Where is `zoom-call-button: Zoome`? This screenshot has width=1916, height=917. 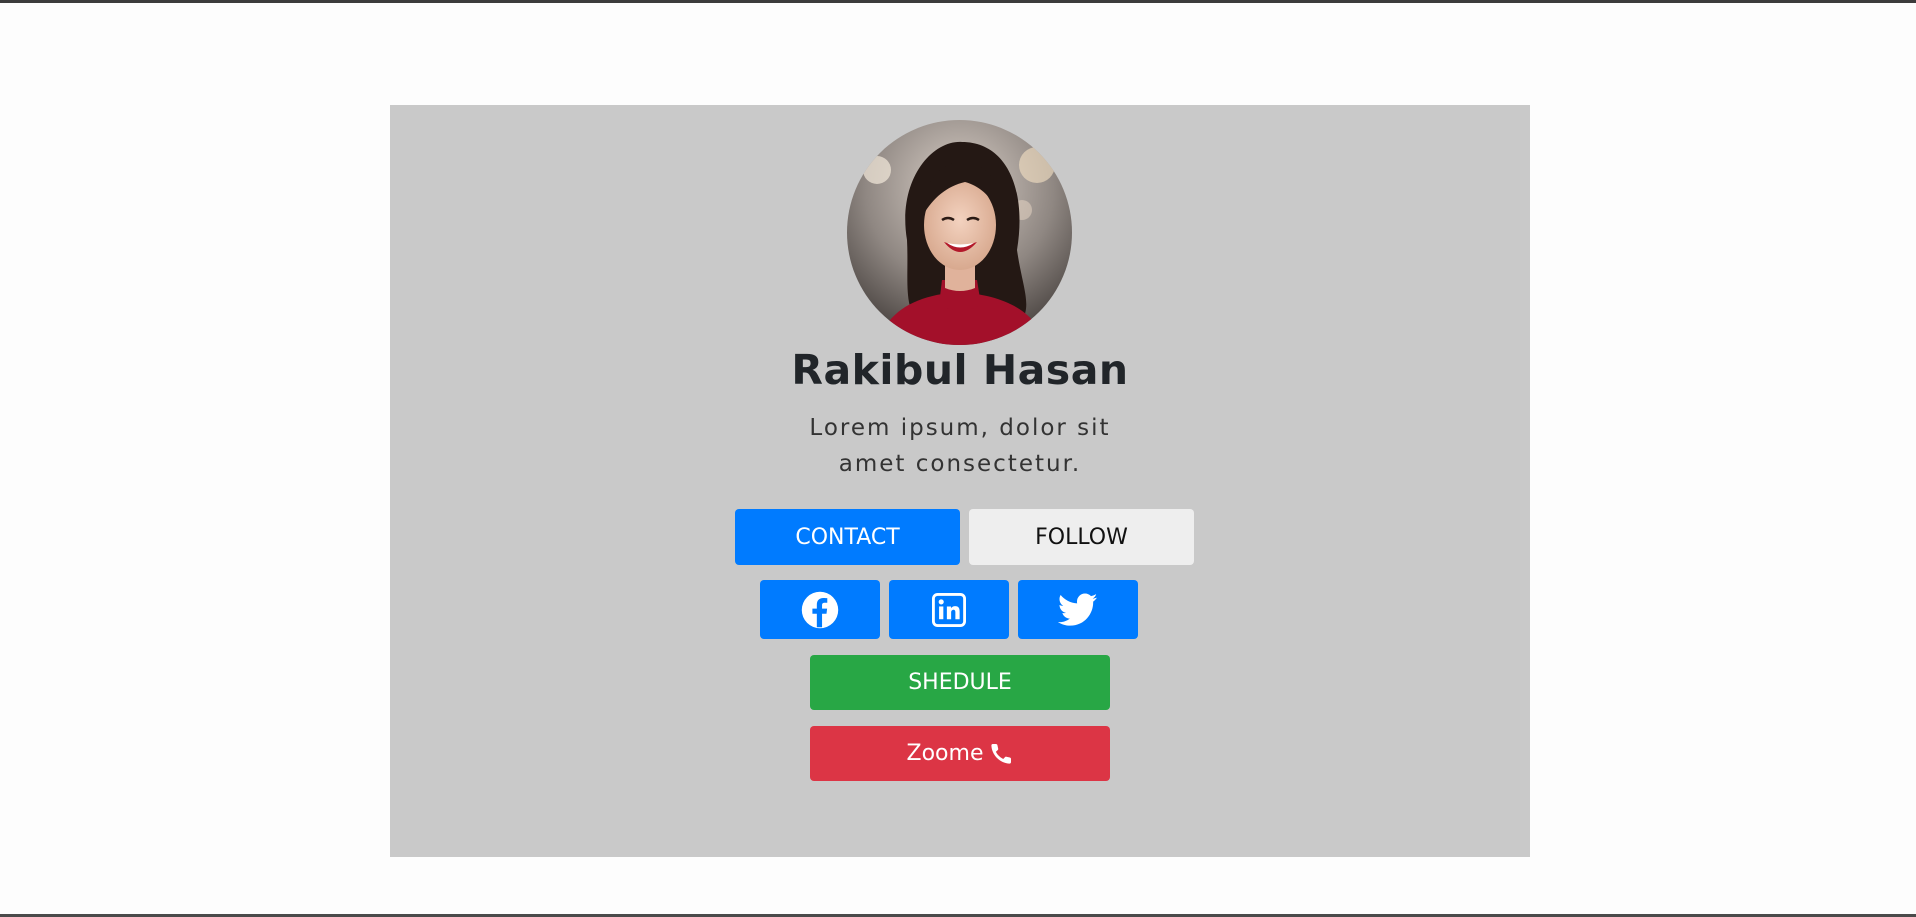
zoom-call-button: Zoome is located at coordinates (960, 753).